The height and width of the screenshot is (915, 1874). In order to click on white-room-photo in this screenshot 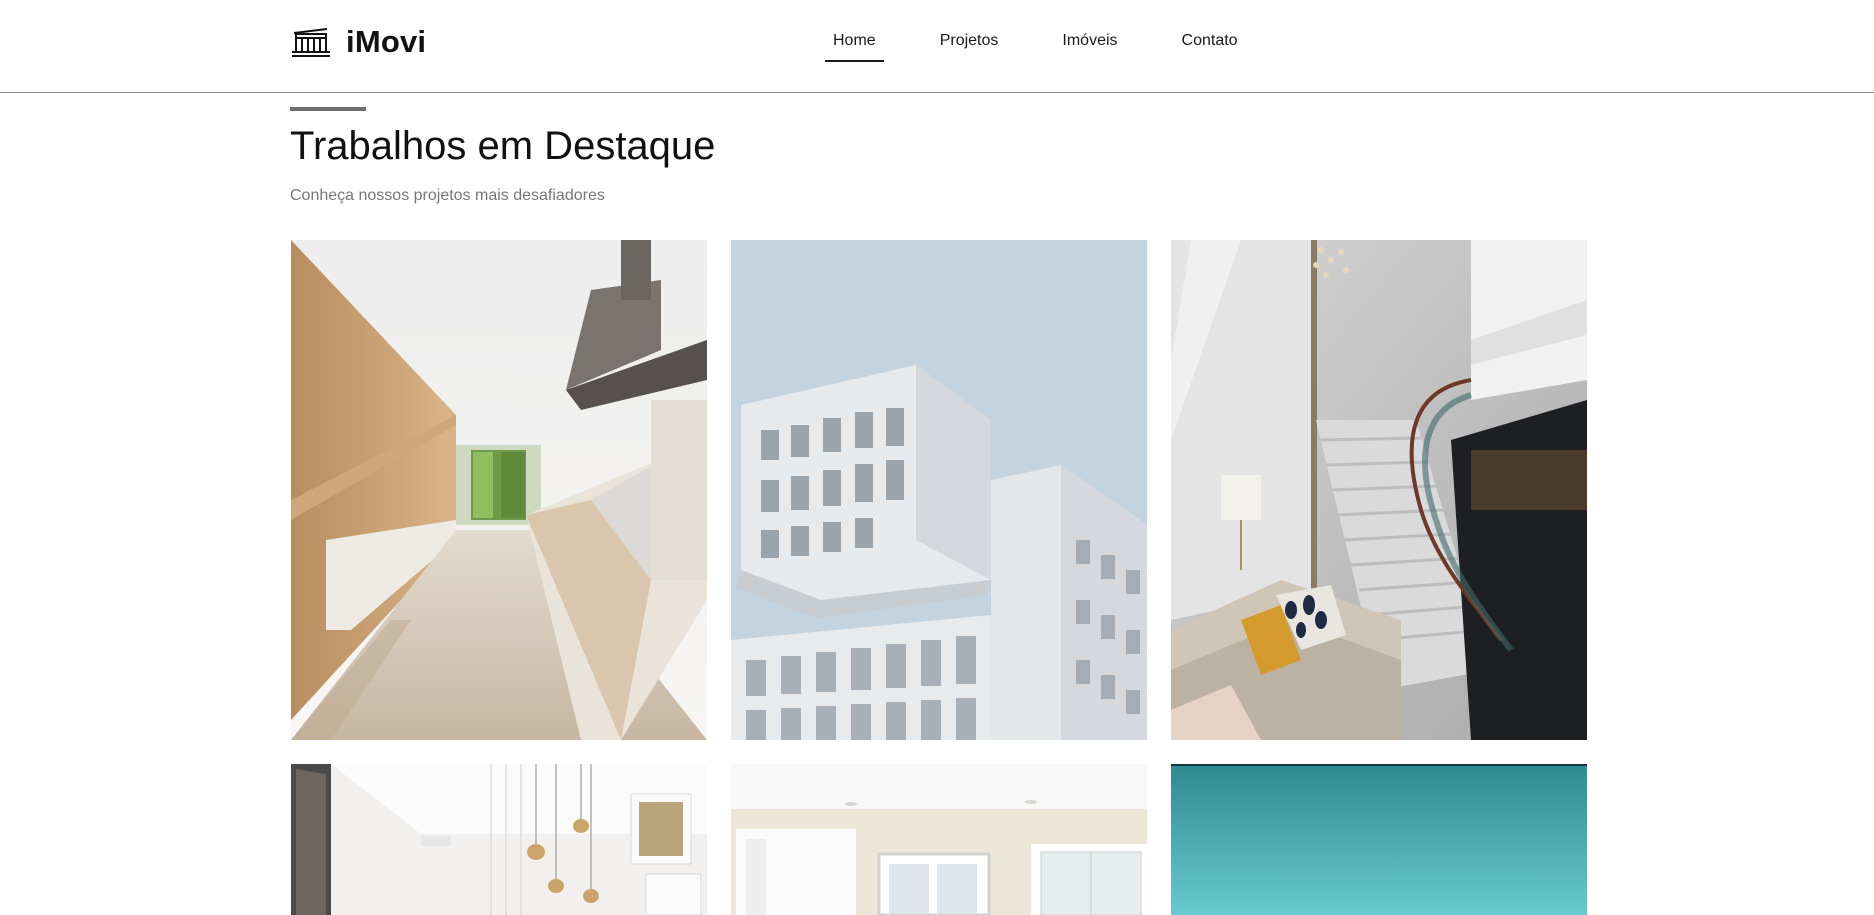, I will do `click(939, 839)`.